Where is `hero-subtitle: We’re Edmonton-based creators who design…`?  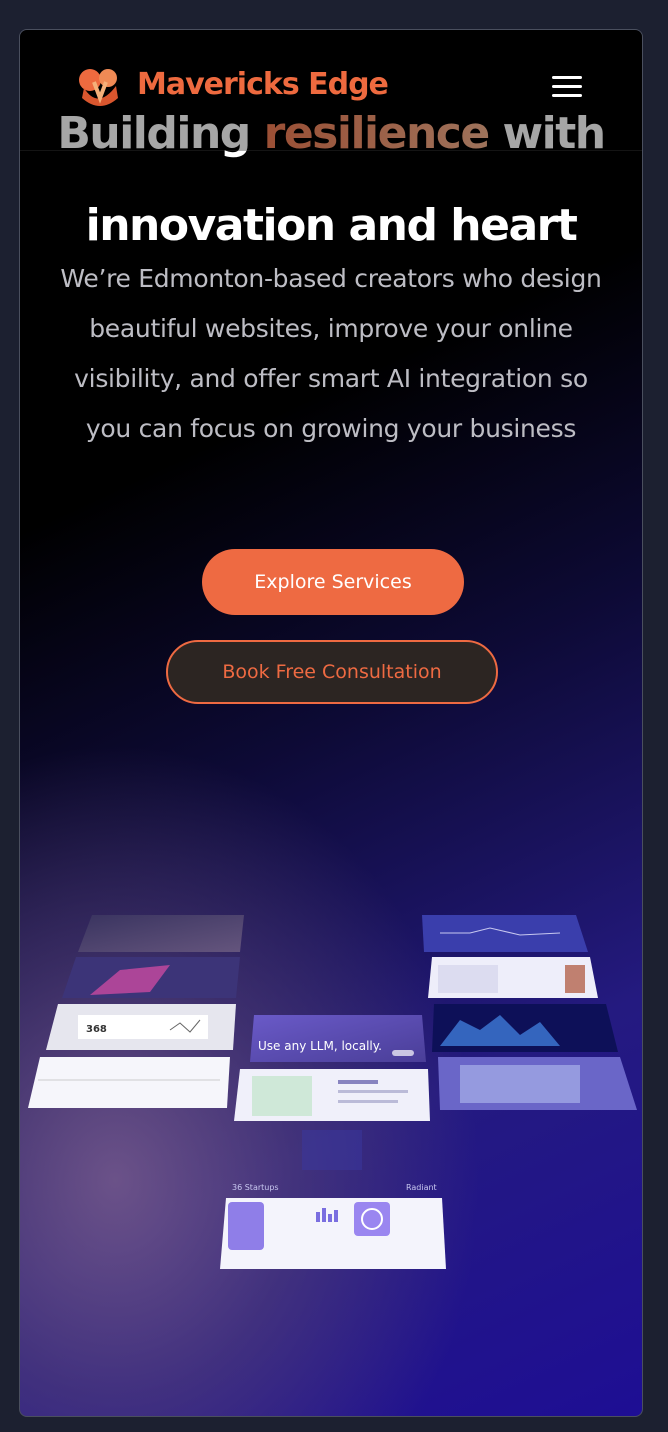 hero-subtitle: We’re Edmonton-based creators who design… is located at coordinates (331, 353).